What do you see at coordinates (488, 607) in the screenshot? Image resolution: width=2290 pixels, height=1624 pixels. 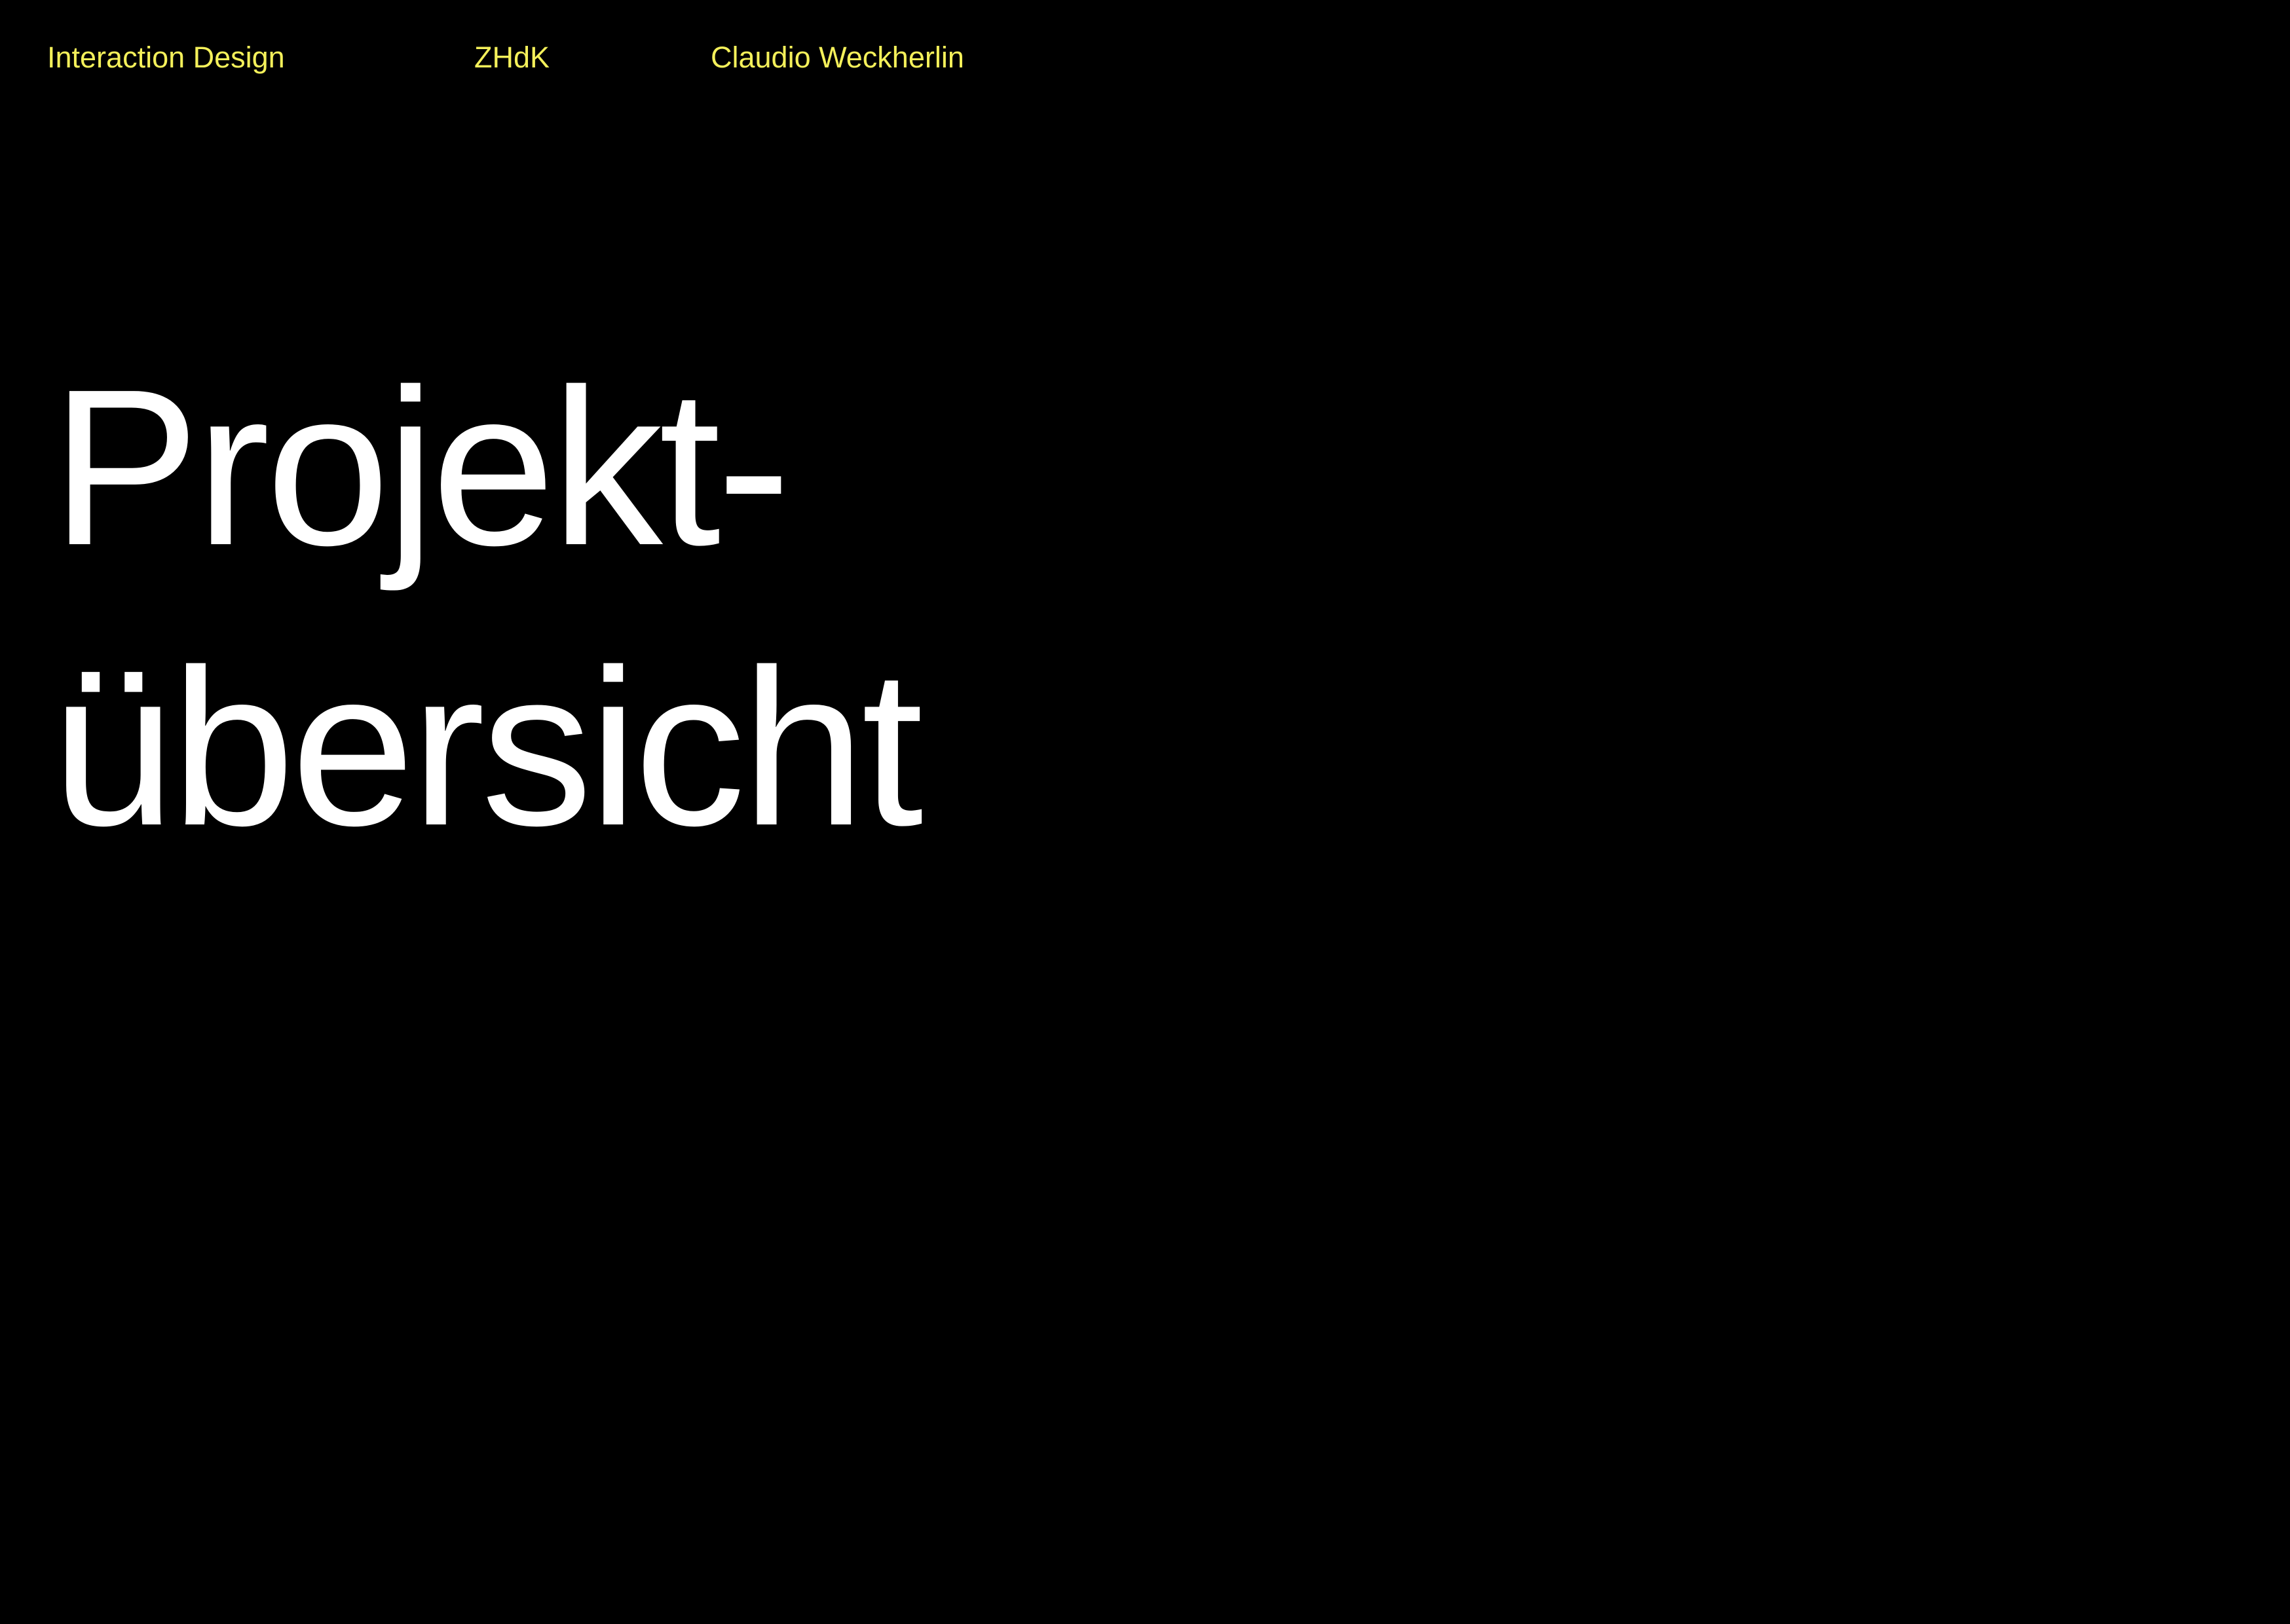 I see `page-title: Projekt- übersicht` at bounding box center [488, 607].